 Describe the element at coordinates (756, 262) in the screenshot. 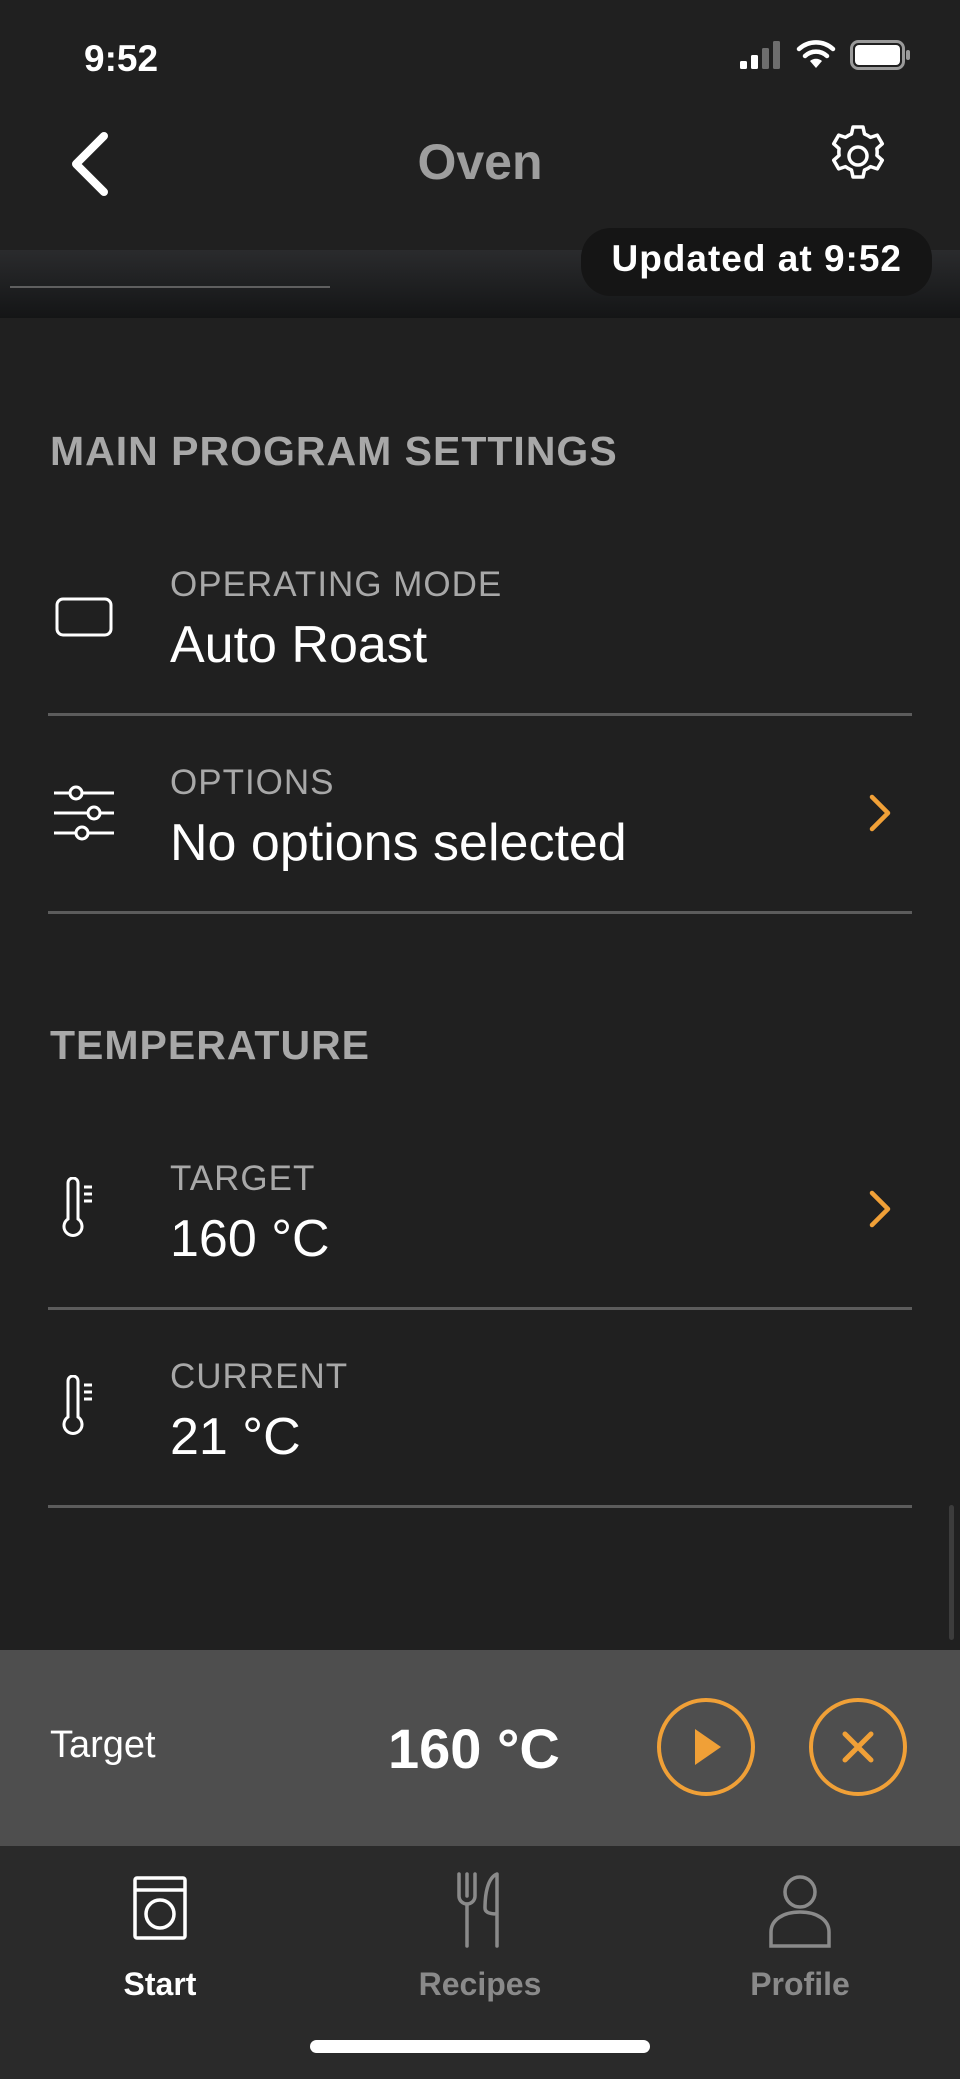

I see `updated-badge: Updated at 9:52` at that location.